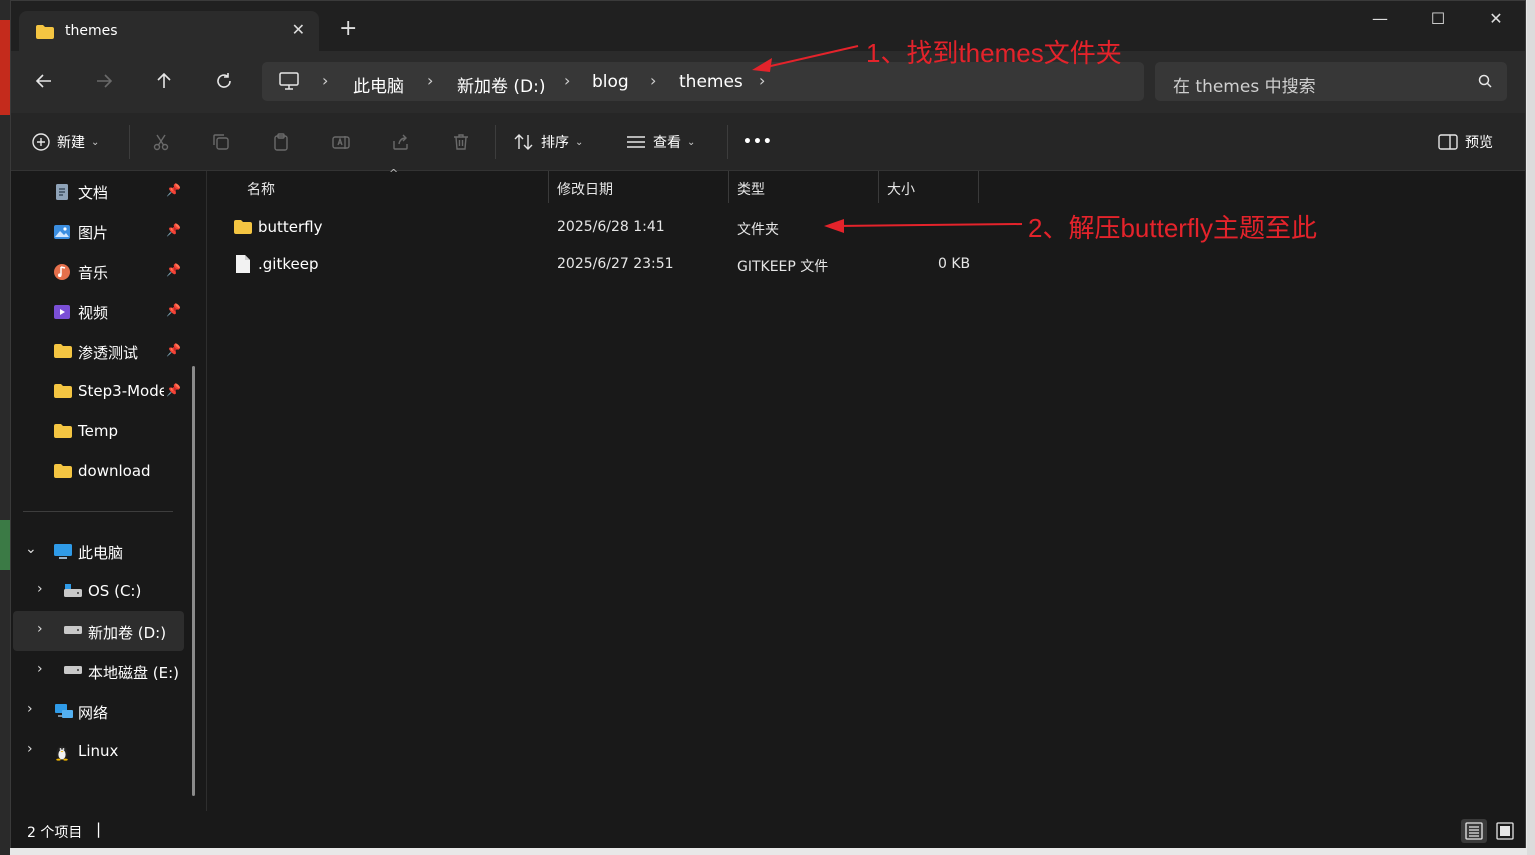 The width and height of the screenshot is (1535, 855). I want to click on annotation-step-1: 1、找到themes文件夹, so click(994, 53).